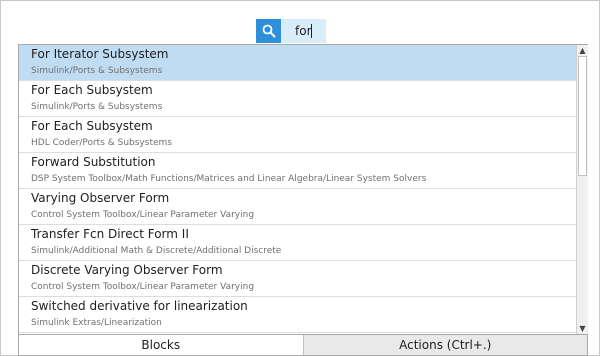 This screenshot has height=356, width=600. Describe the element at coordinates (311, 31) in the screenshot. I see `text-caret` at that location.